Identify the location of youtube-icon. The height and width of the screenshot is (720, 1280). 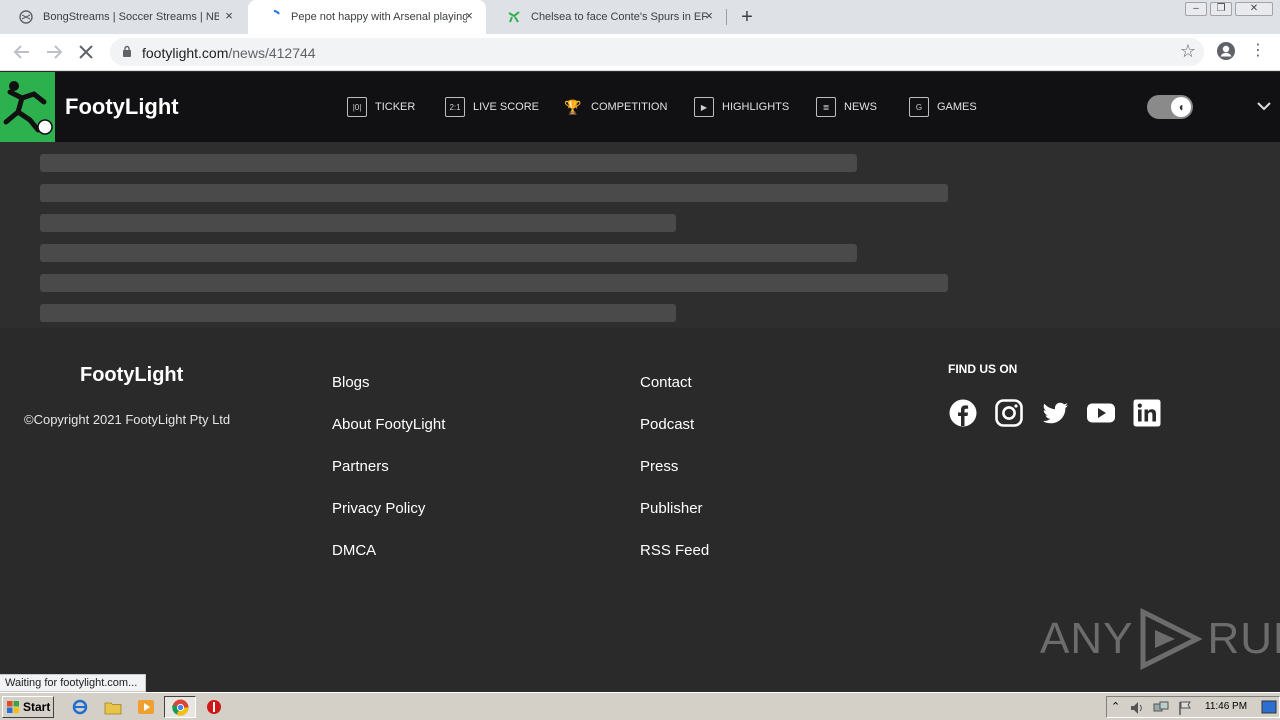
(1101, 413).